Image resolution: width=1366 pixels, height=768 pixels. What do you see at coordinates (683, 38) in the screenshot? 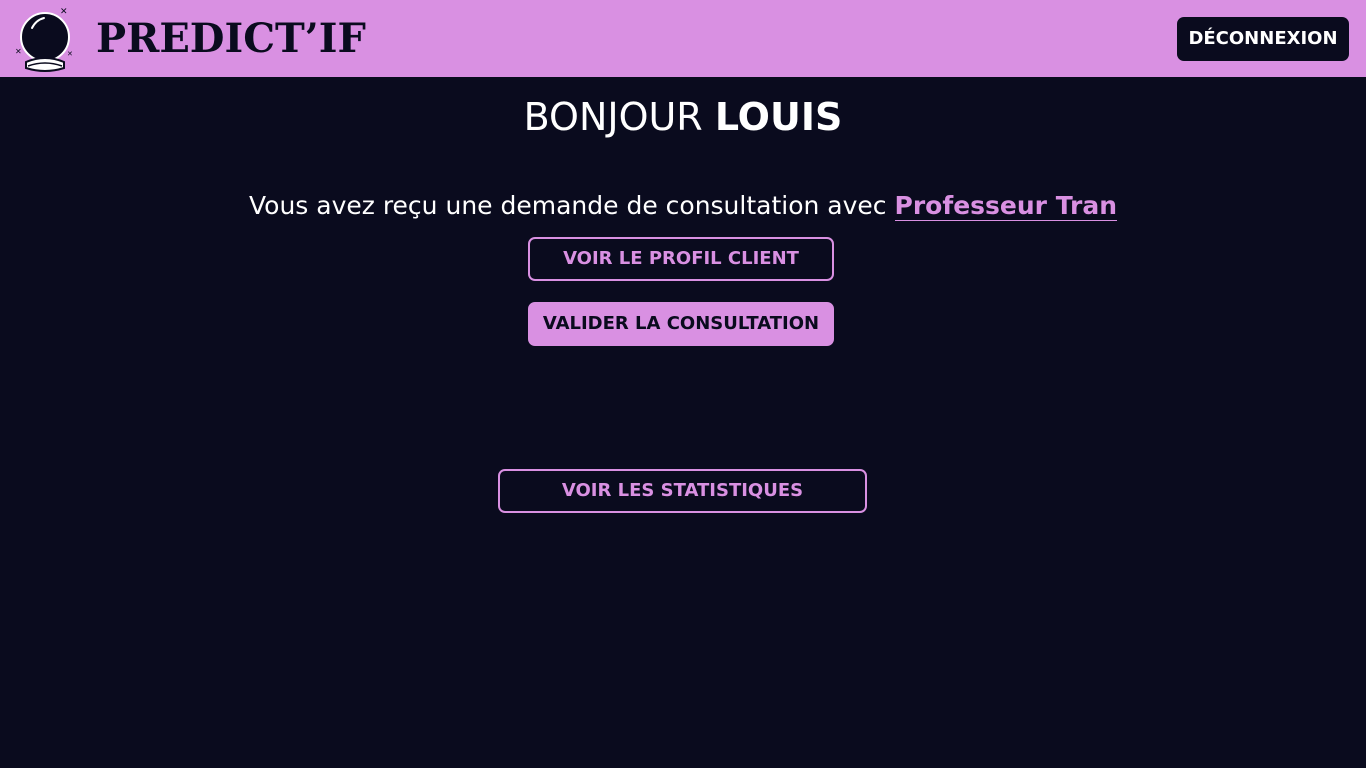
I see `top-bar: ✕ ✕ ✕ PREDICT’IF DÉCONNEXION` at bounding box center [683, 38].